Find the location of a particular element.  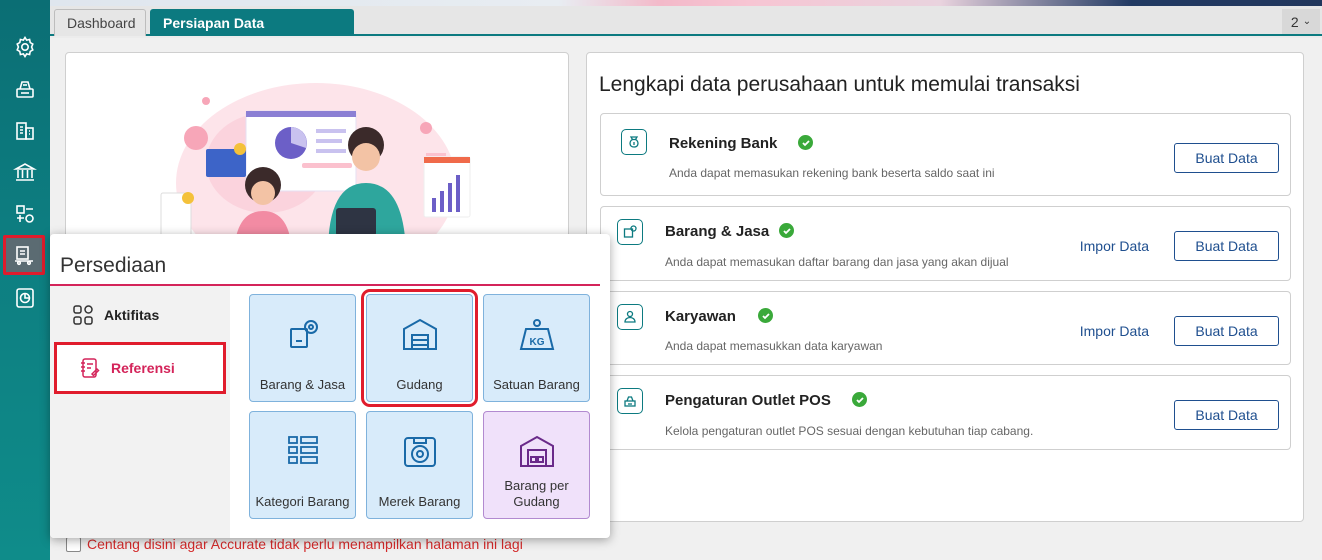

card-title: Barang & Jasa is located at coordinates (717, 231).